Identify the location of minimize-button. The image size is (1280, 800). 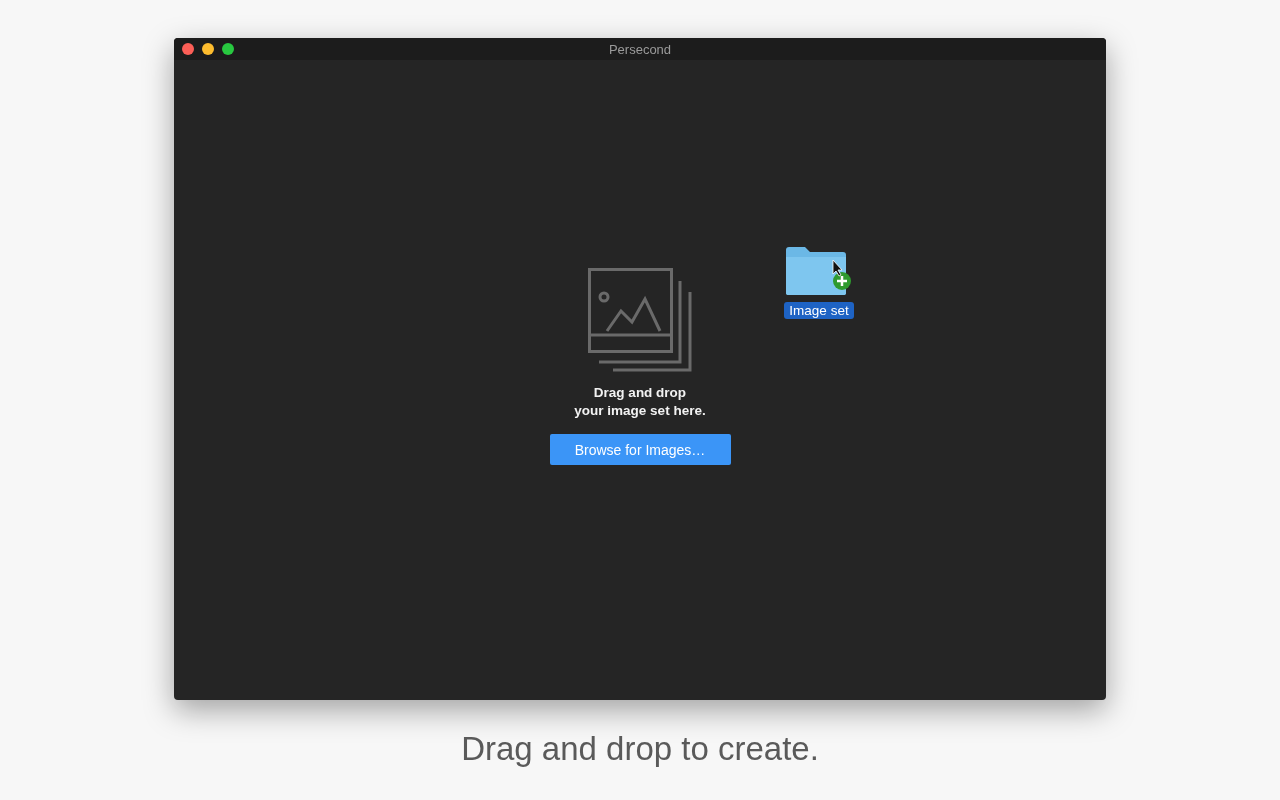
(208, 49).